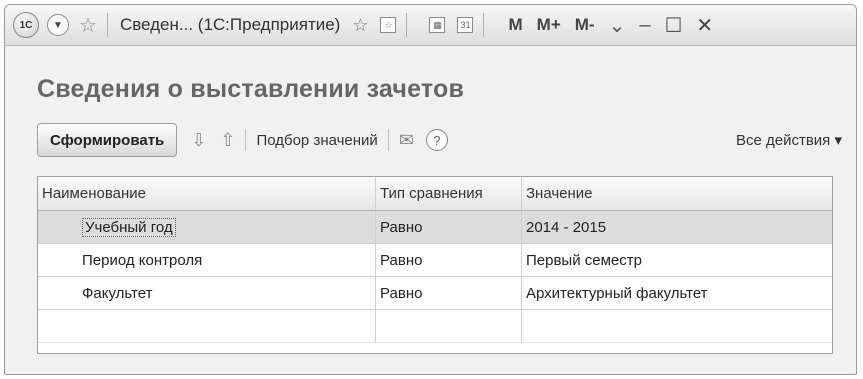  Describe the element at coordinates (549, 25) in the screenshot. I see `memory-plus-button: M+` at that location.